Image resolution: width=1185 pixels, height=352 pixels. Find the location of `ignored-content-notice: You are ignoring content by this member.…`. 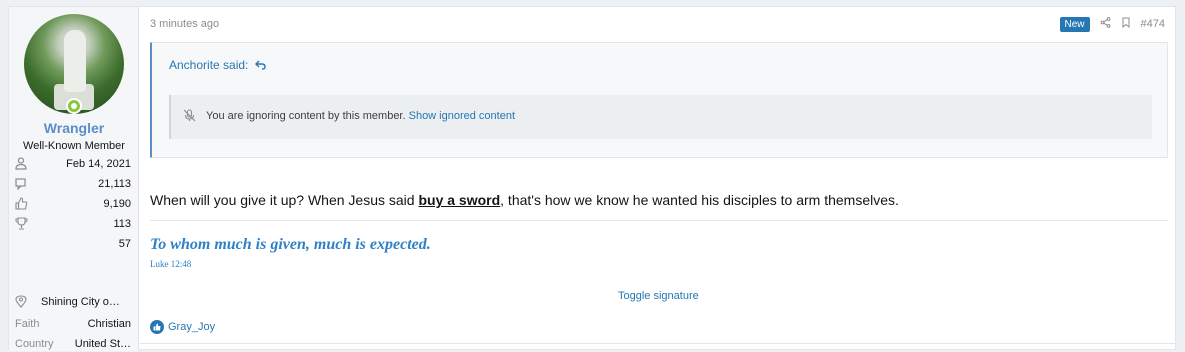

ignored-content-notice: You are ignoring content by this member.… is located at coordinates (660, 117).